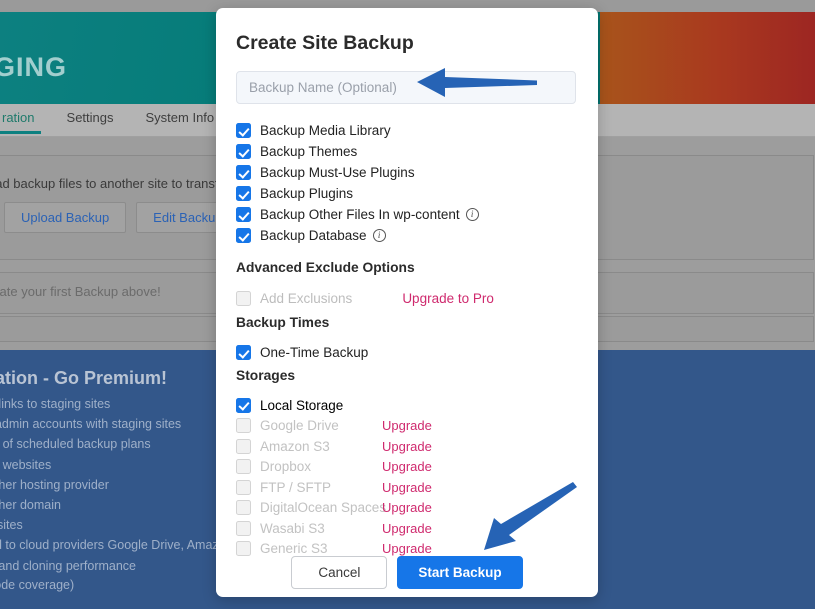 The height and width of the screenshot is (609, 815). What do you see at coordinates (299, 426) in the screenshot?
I see `storage-label: Google Drive` at bounding box center [299, 426].